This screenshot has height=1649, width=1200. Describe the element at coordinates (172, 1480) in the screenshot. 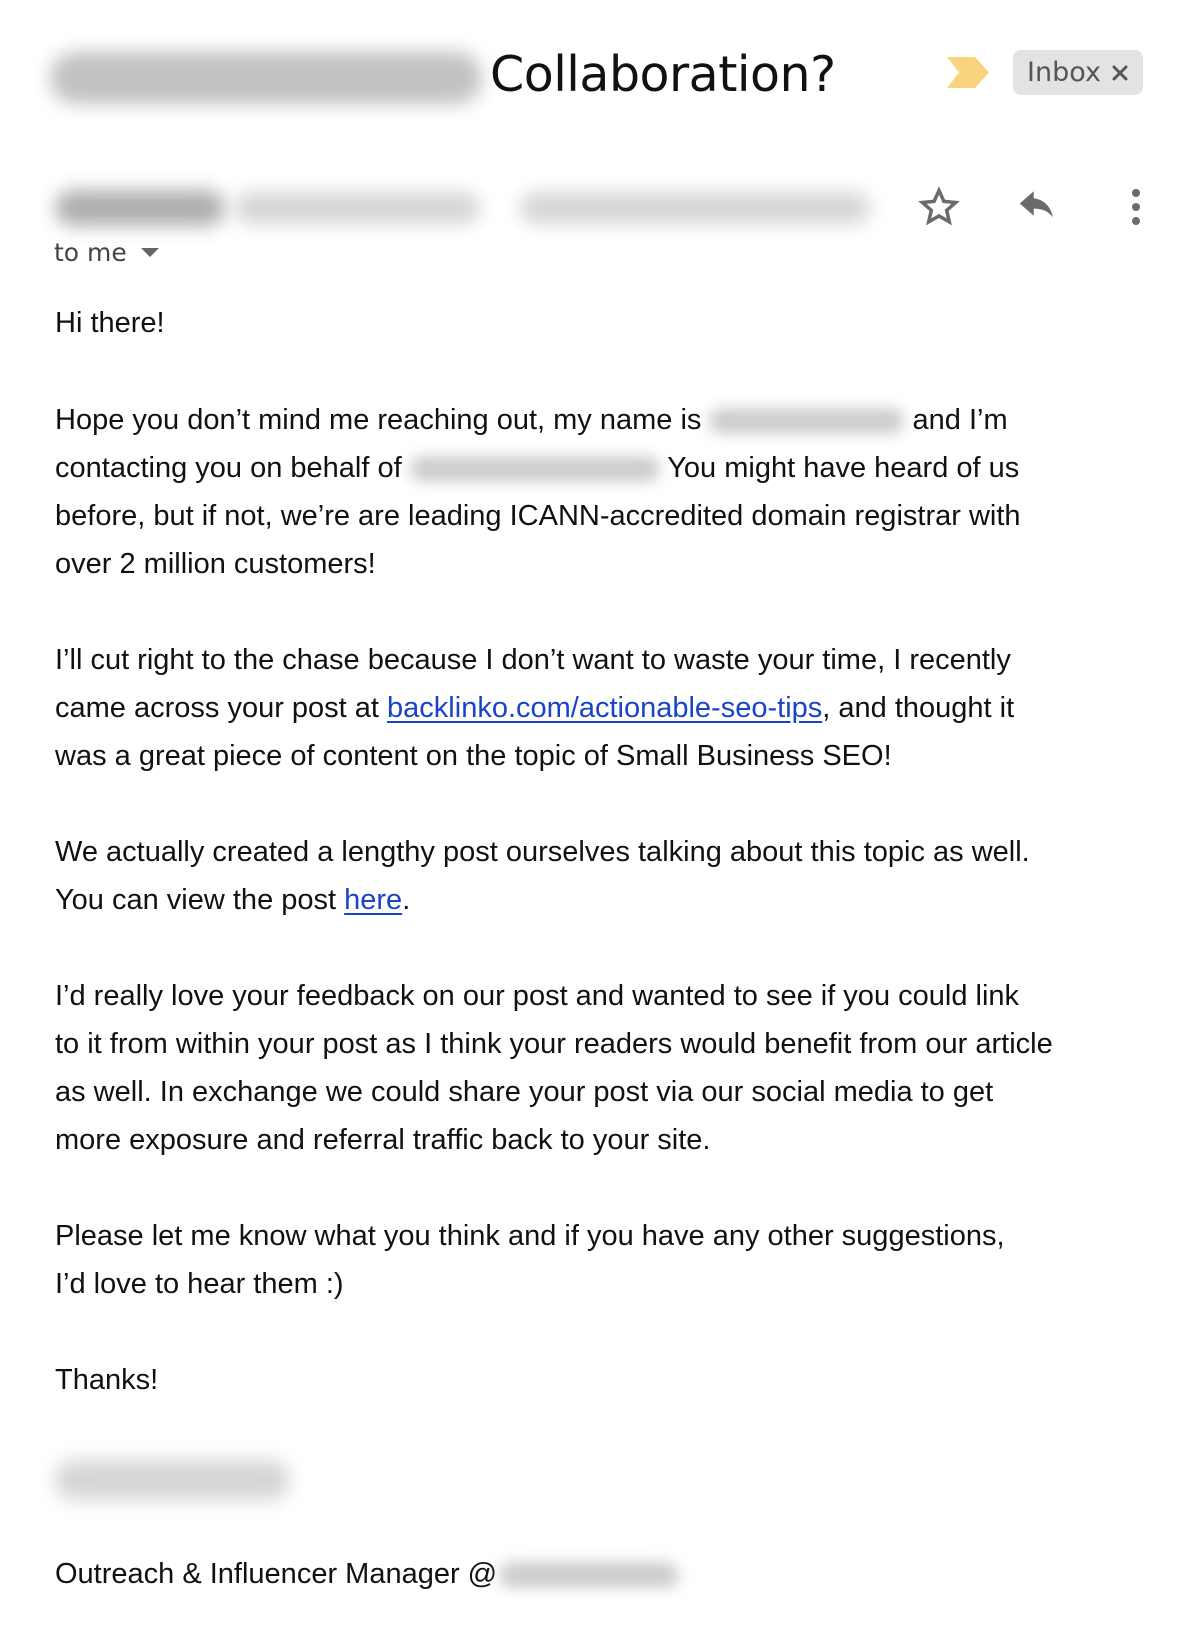

I see `redacted-signature-name` at that location.